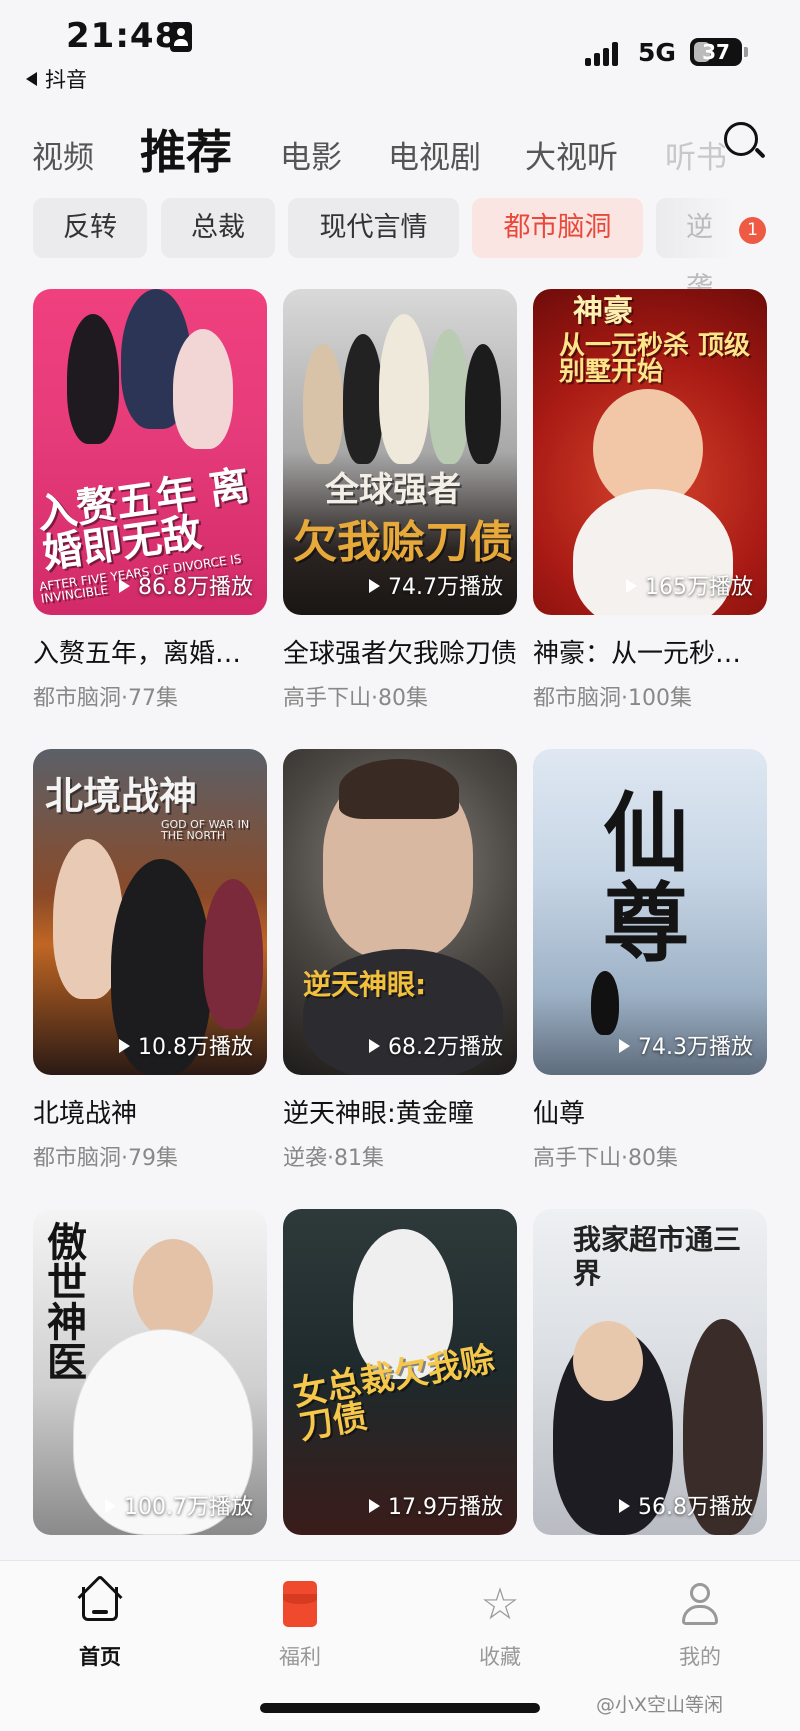  I want to click on drama-title: 入赘五年，离婚即无敌, so click(150, 651).